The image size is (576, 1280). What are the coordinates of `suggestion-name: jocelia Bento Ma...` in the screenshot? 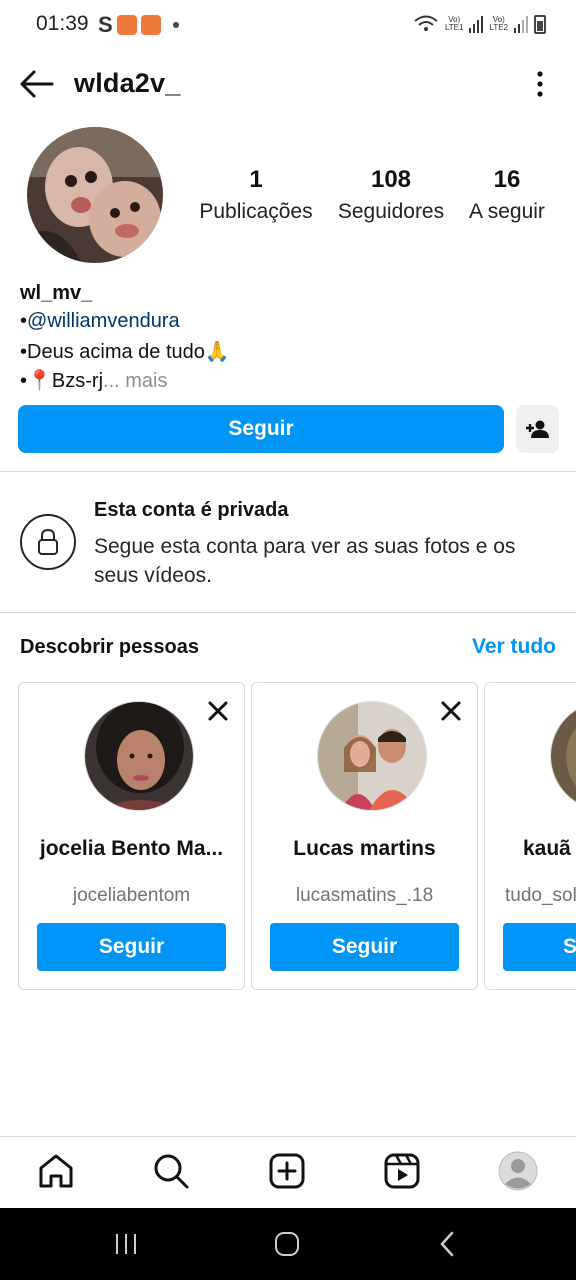 It's located at (131, 848).